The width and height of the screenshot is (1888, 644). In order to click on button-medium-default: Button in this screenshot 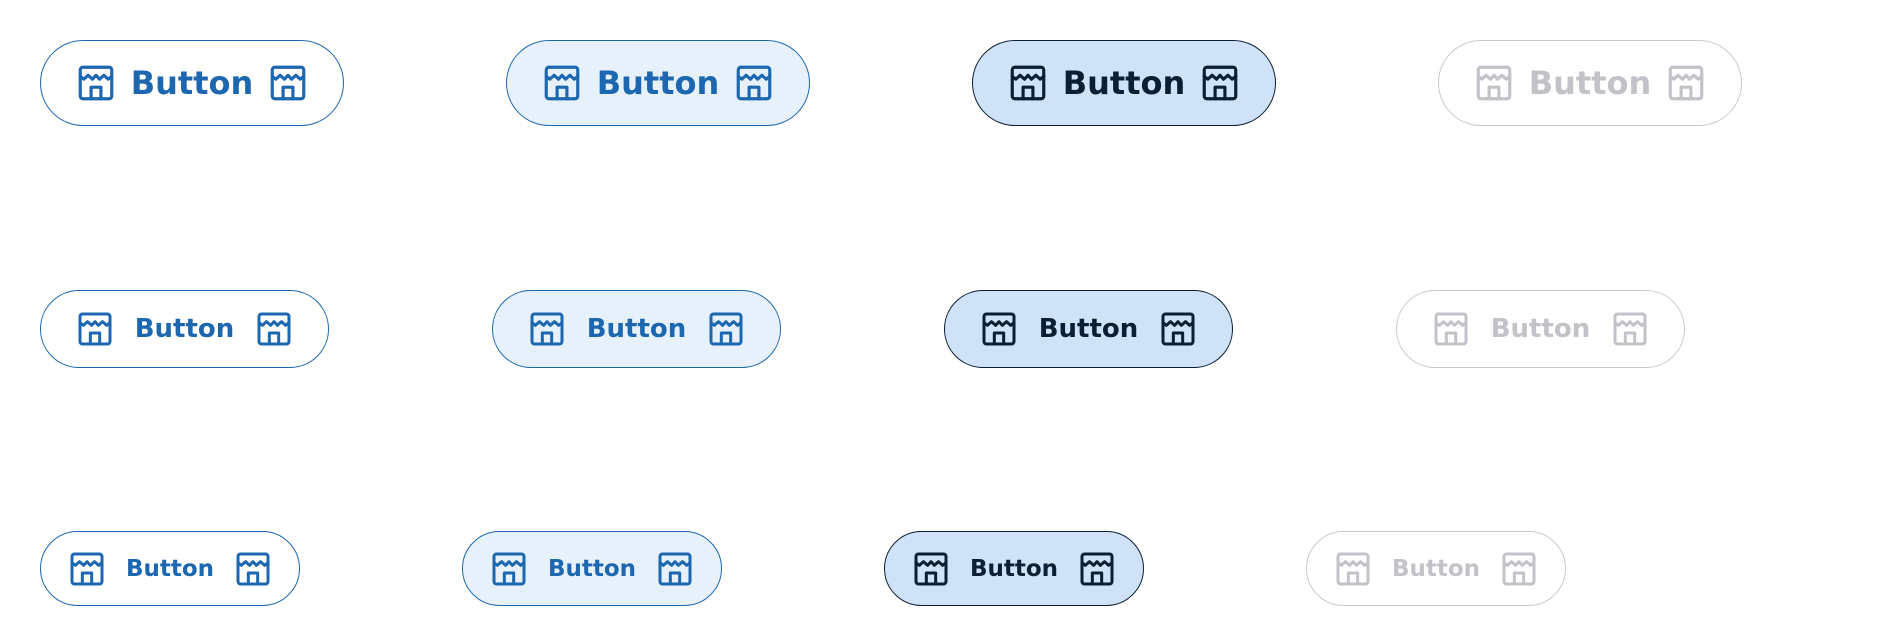, I will do `click(184, 329)`.